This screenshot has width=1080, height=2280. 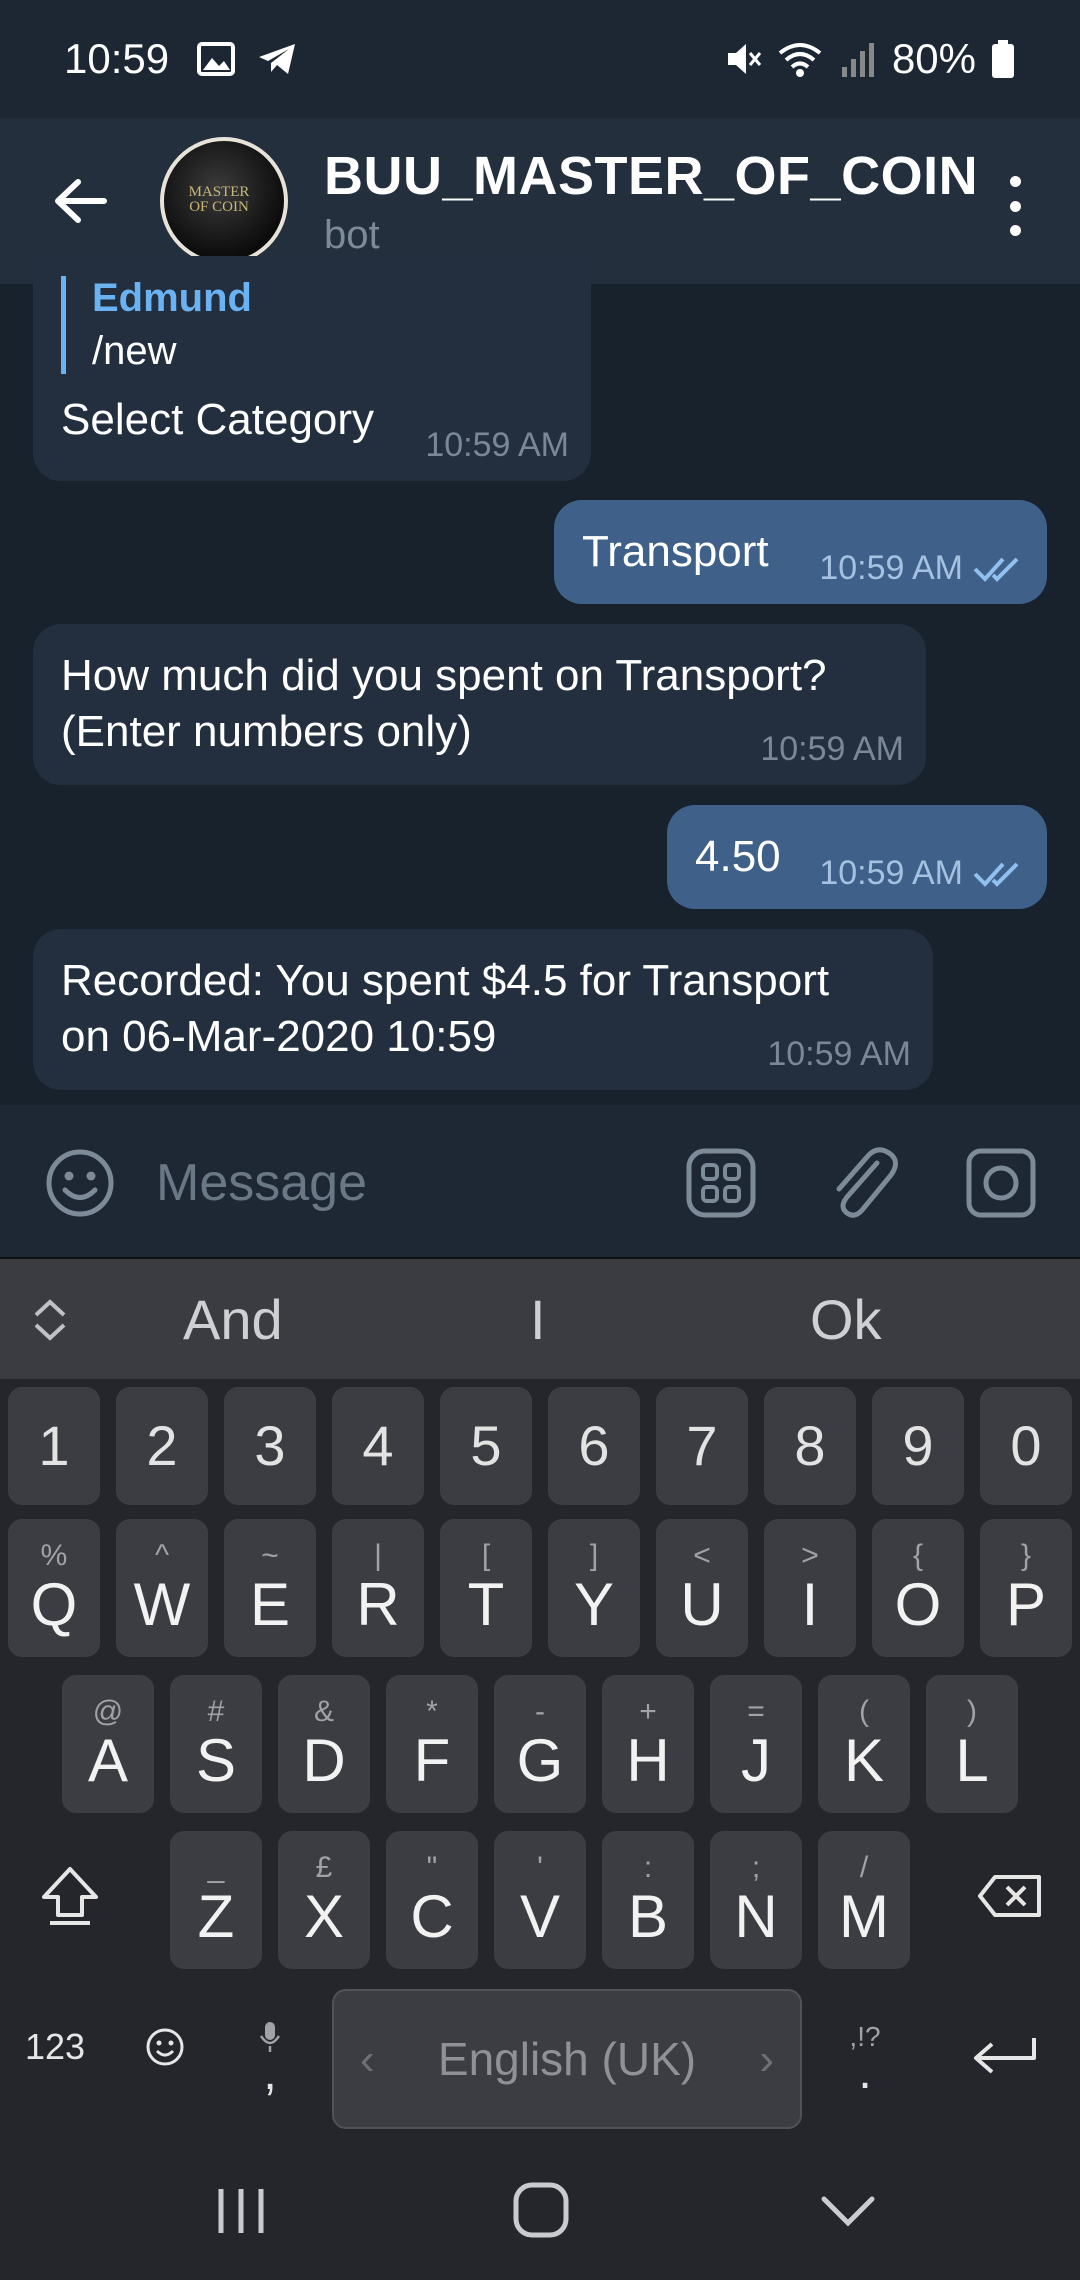 I want to click on message-incoming: Edmund /new Select Category 10:59 AM, so click(x=312, y=368).